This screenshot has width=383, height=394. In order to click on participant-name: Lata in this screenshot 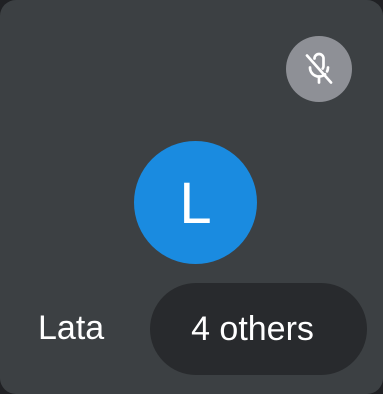, I will do `click(71, 328)`.